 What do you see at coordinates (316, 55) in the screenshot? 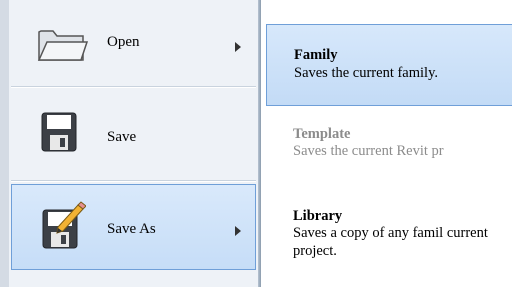
I see `submenu-item-title: Family` at bounding box center [316, 55].